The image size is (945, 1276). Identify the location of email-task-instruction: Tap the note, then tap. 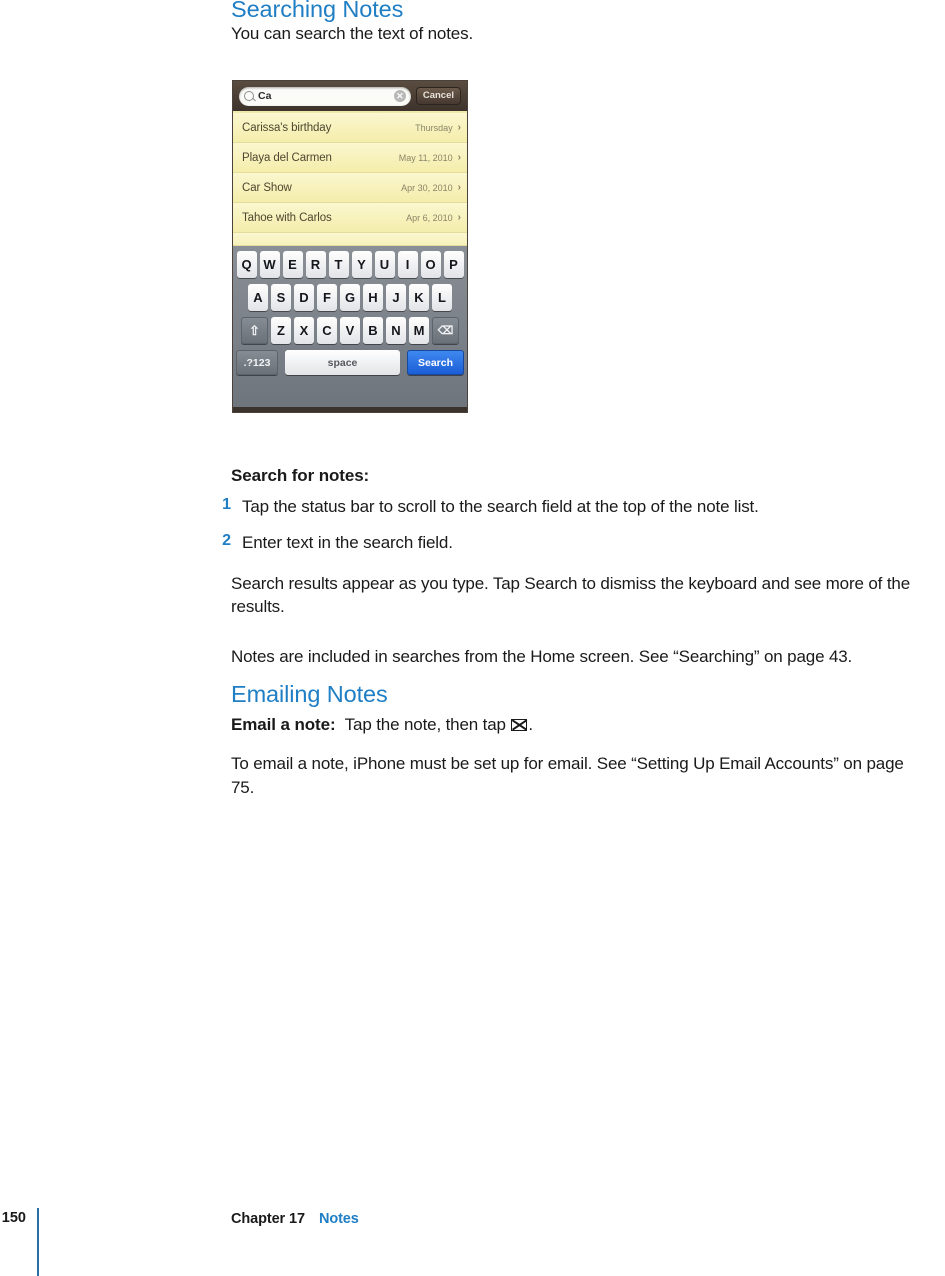
(425, 724).